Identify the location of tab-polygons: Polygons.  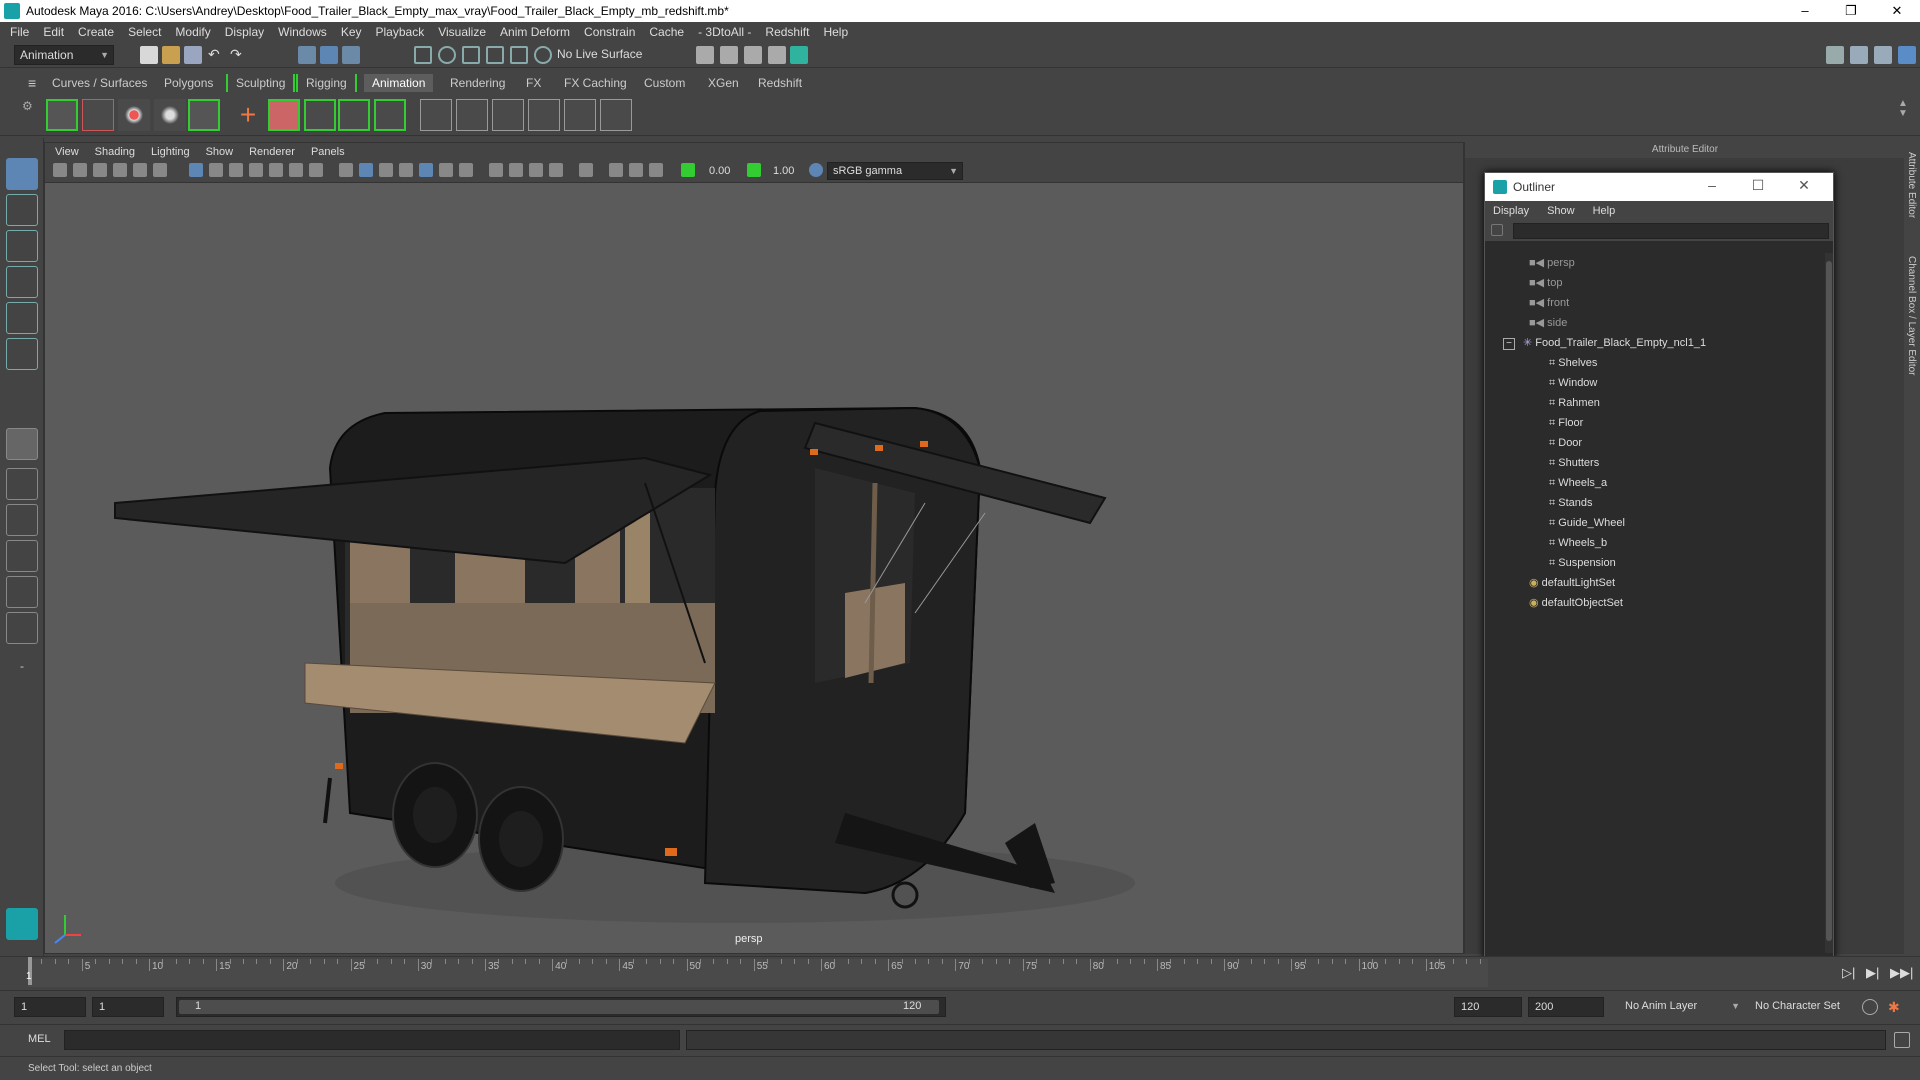
(188, 83).